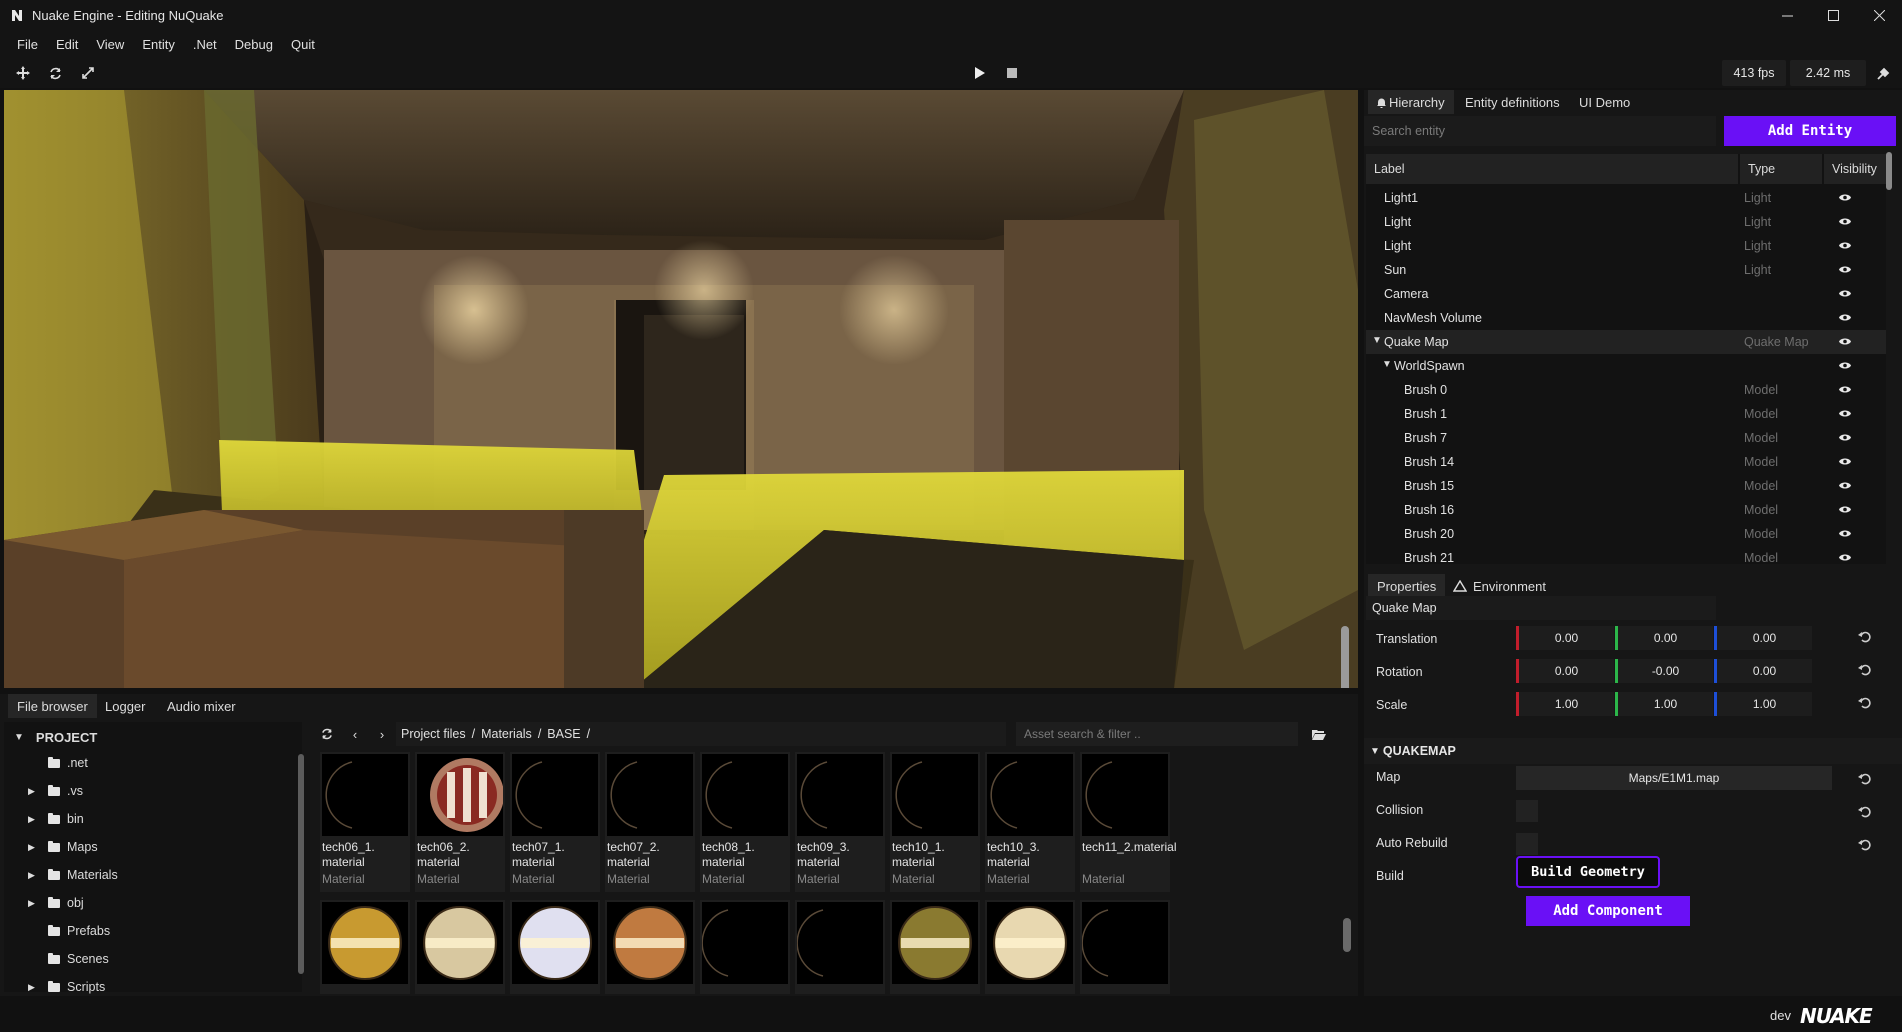 This screenshot has width=1902, height=1032. What do you see at coordinates (365, 822) in the screenshot?
I see `asset-card: tech06_1. material Material` at bounding box center [365, 822].